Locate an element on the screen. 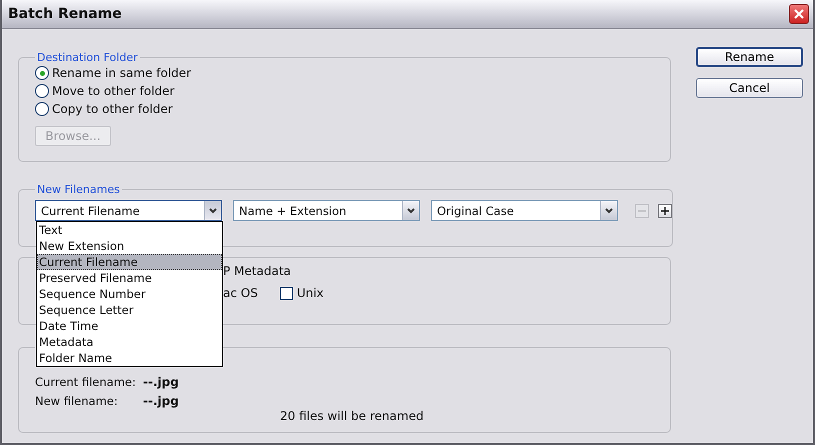  close-icon is located at coordinates (799, 14).